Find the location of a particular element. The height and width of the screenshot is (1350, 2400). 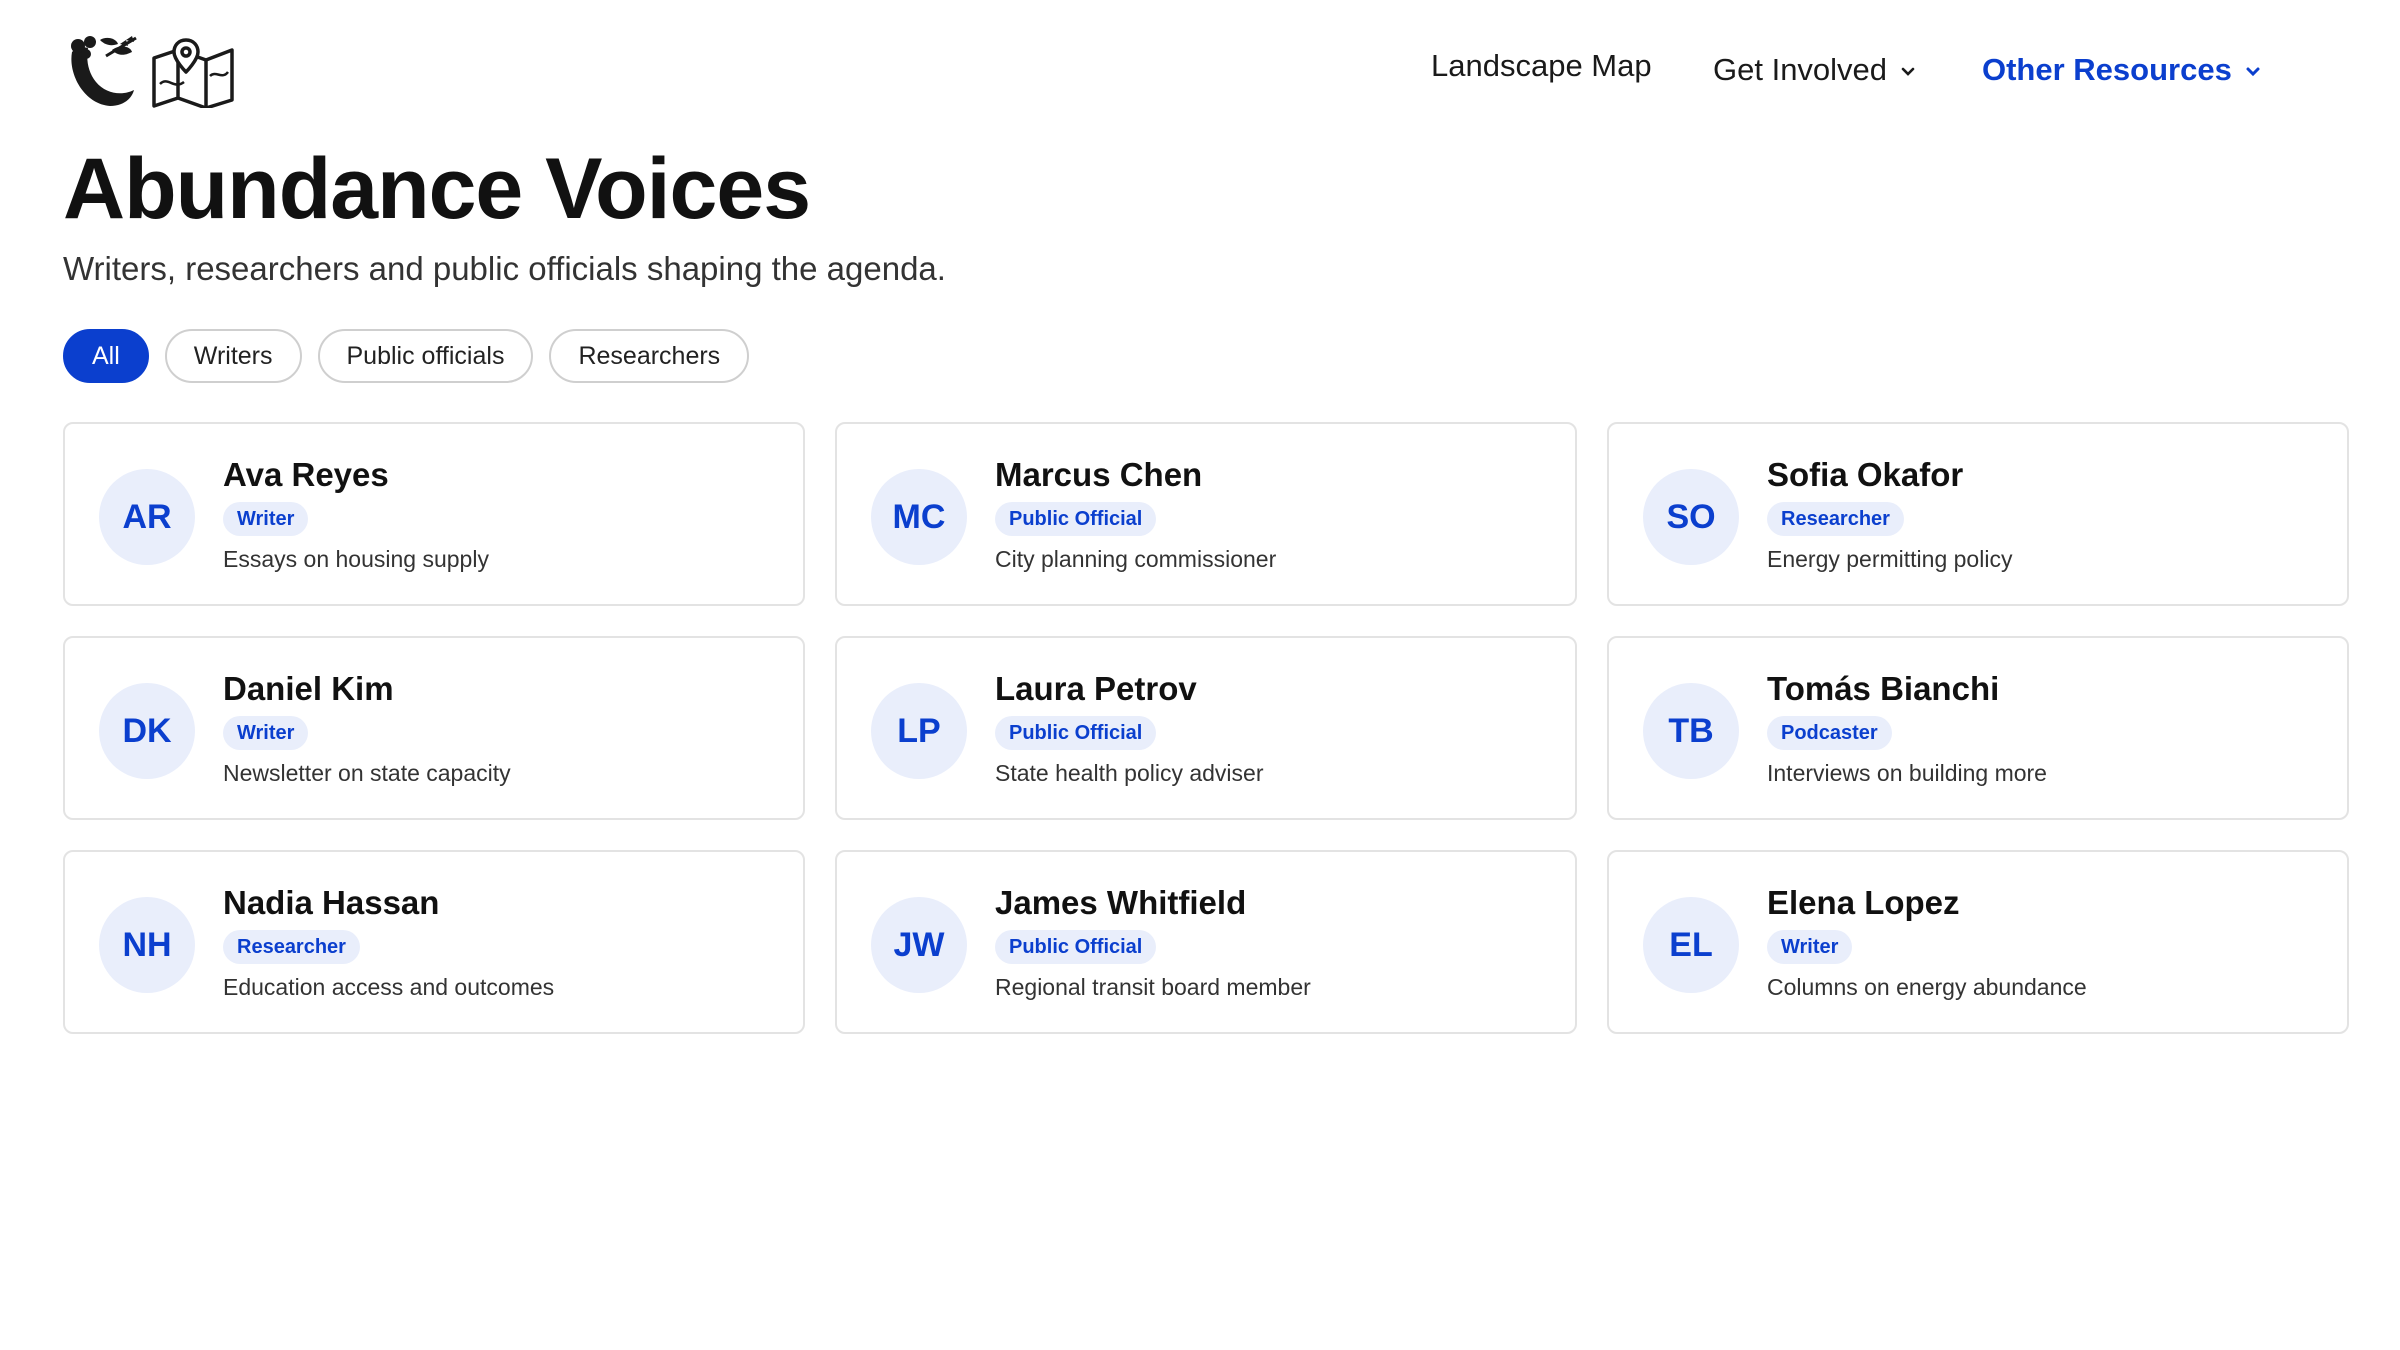

person-name: Daniel Kim is located at coordinates (308, 688).